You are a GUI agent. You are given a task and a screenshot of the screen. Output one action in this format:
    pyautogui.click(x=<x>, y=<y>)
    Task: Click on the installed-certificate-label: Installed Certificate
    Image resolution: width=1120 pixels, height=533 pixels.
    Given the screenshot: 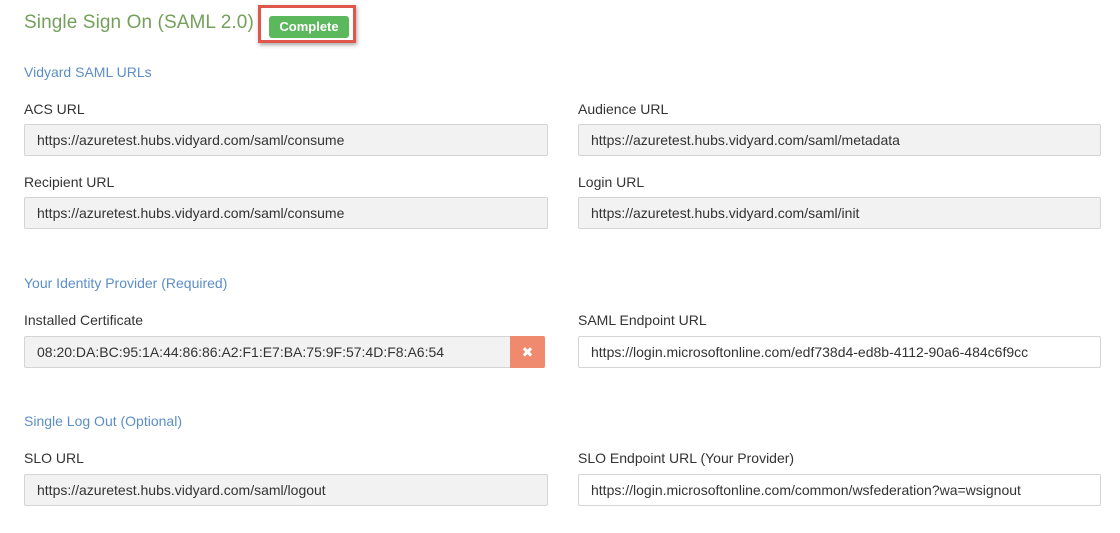 What is the action you would take?
    pyautogui.click(x=84, y=320)
    